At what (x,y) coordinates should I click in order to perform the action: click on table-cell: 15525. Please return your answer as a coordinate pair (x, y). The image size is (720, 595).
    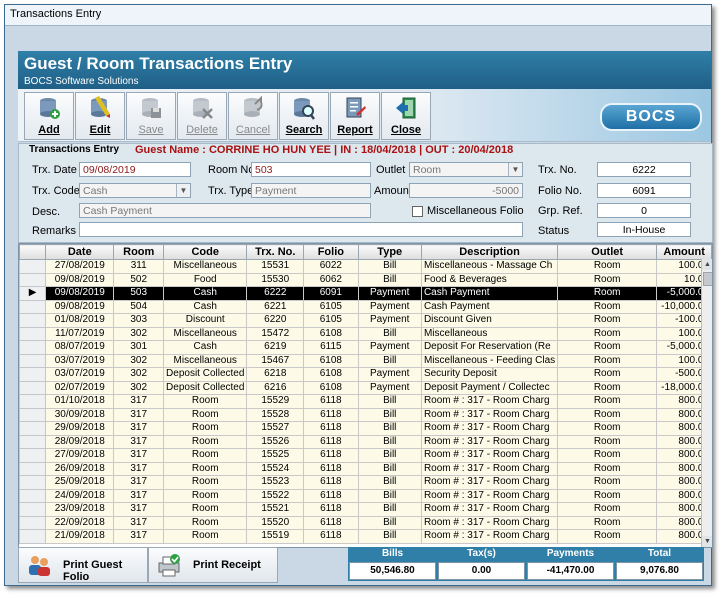
    Looking at the image, I should click on (275, 455).